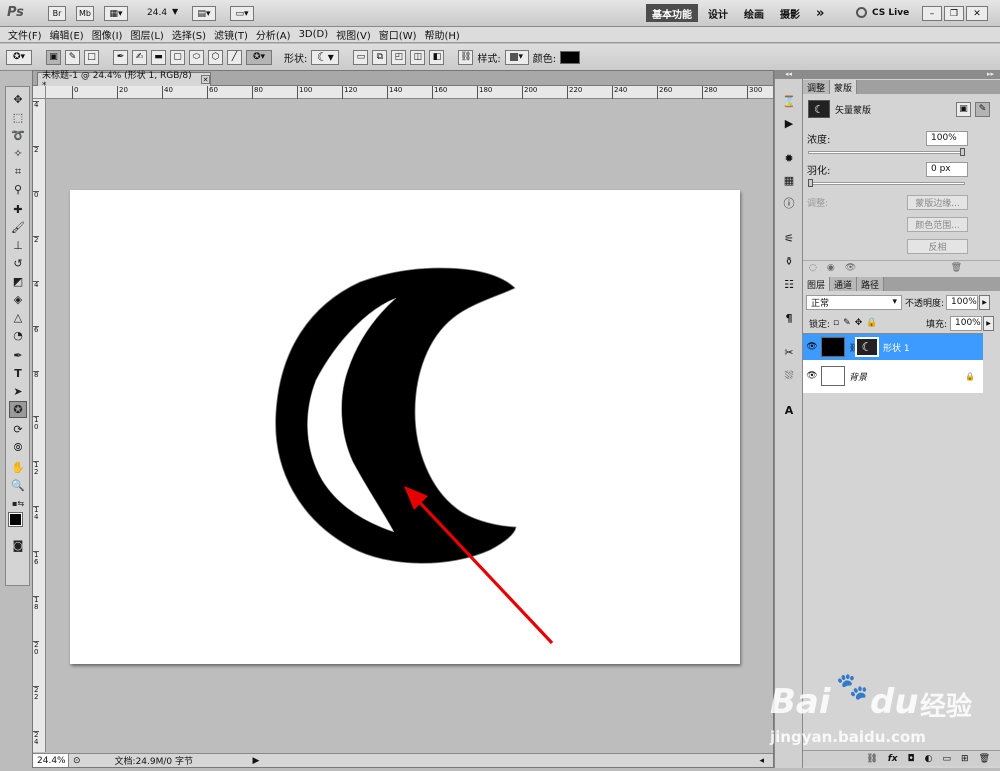 Image resolution: width=1000 pixels, height=771 pixels. What do you see at coordinates (859, 323) in the screenshot?
I see `lock-position-icon: ✥` at bounding box center [859, 323].